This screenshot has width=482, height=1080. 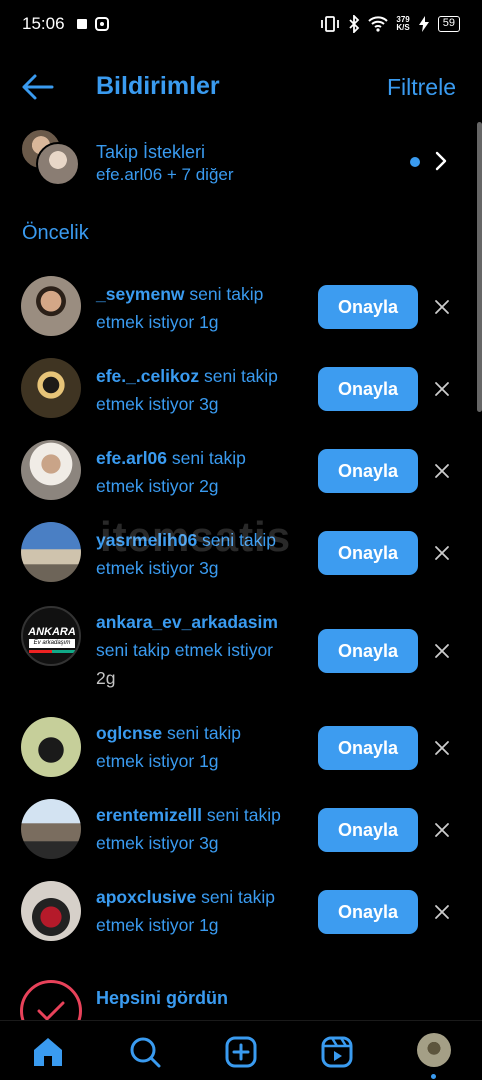 I want to click on request-text: oglcnse seni takip etmek istiyor 1g, so click(x=168, y=747).